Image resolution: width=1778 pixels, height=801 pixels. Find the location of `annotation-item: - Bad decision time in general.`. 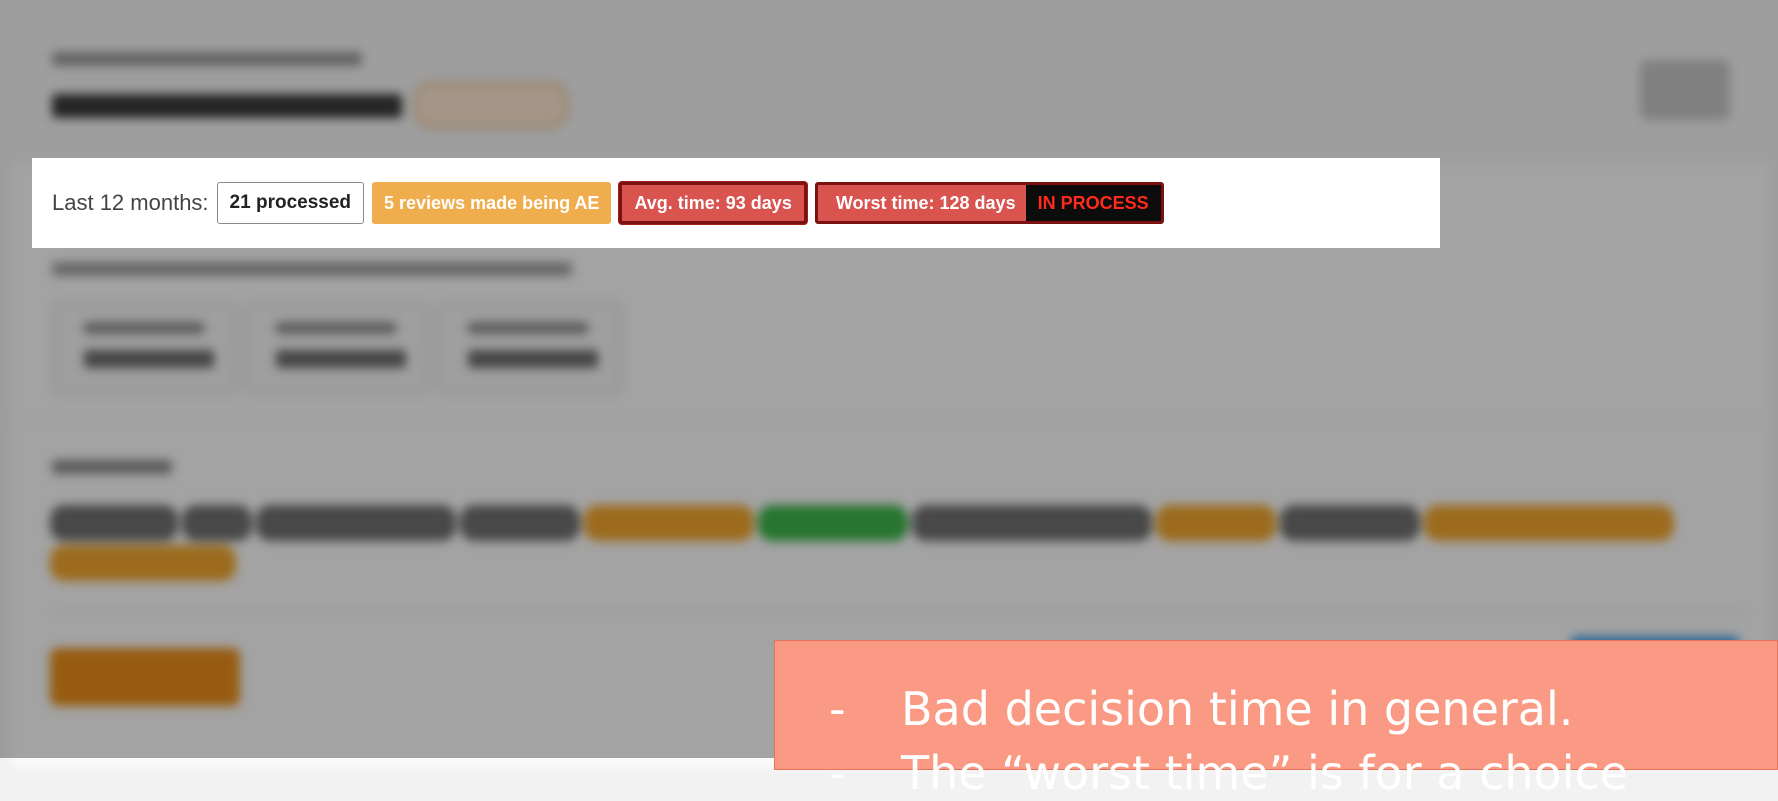

annotation-item: - Bad decision time in general. is located at coordinates (1201, 709).